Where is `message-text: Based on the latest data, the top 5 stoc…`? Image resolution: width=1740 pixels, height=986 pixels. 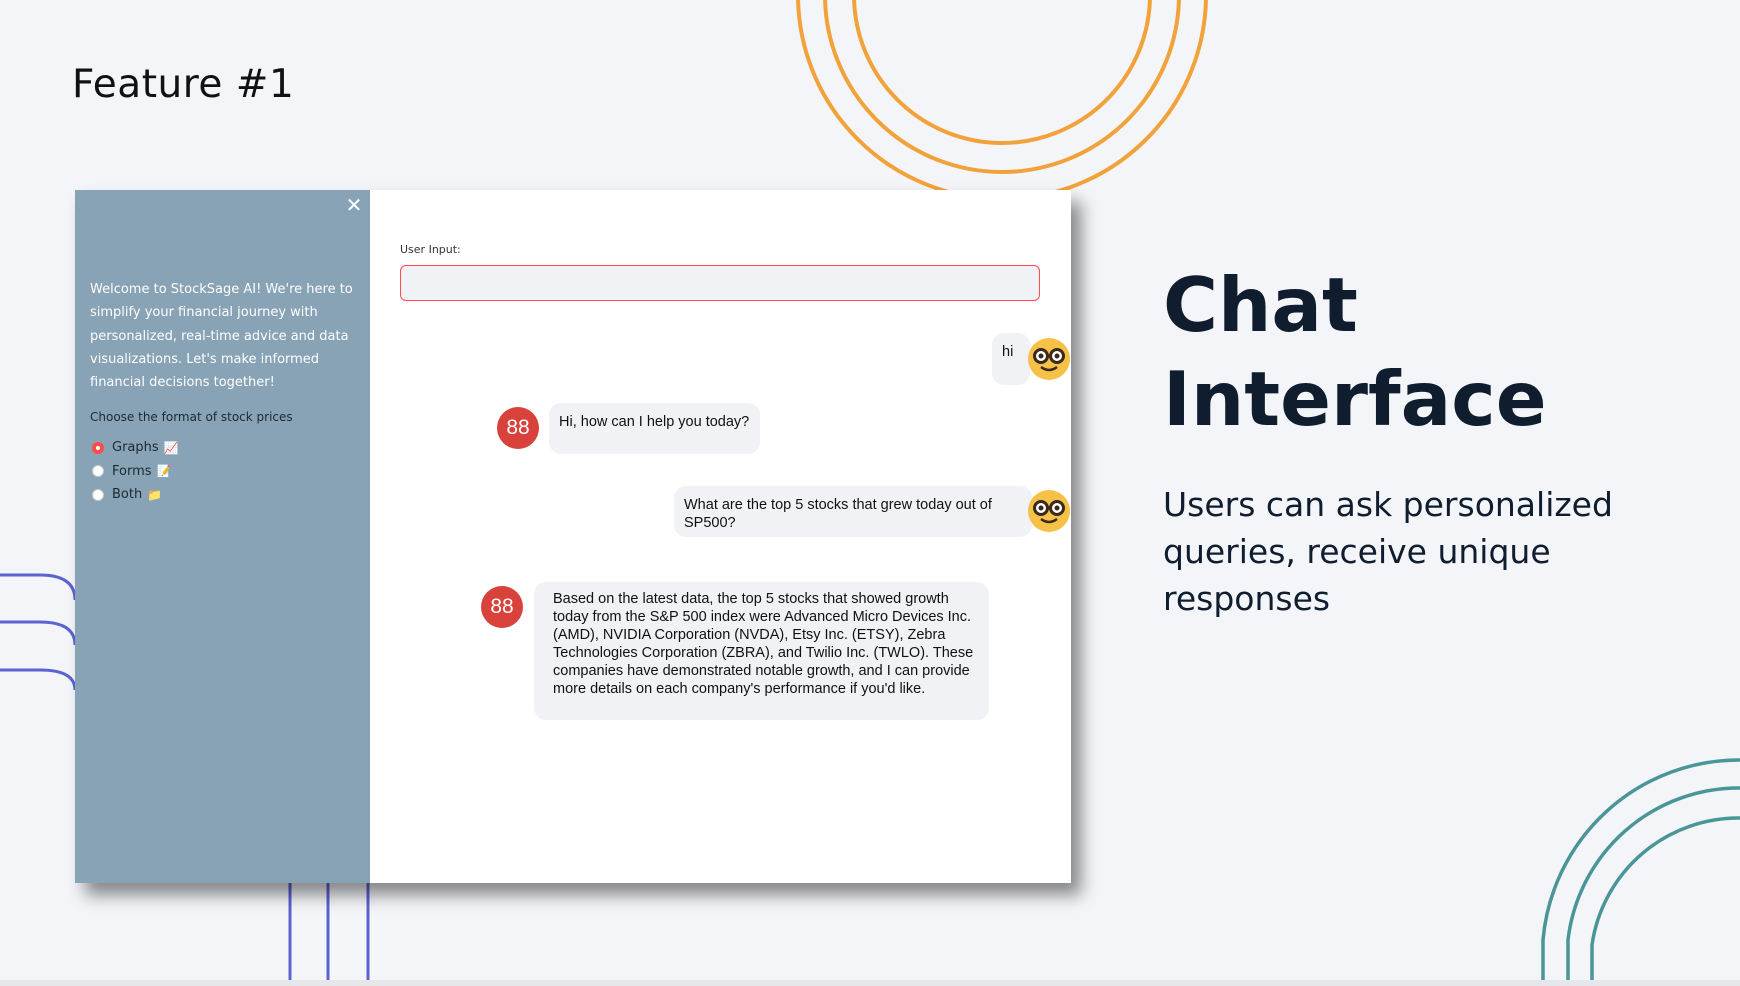 message-text: Based on the latest data, the top 5 stoc… is located at coordinates (763, 644).